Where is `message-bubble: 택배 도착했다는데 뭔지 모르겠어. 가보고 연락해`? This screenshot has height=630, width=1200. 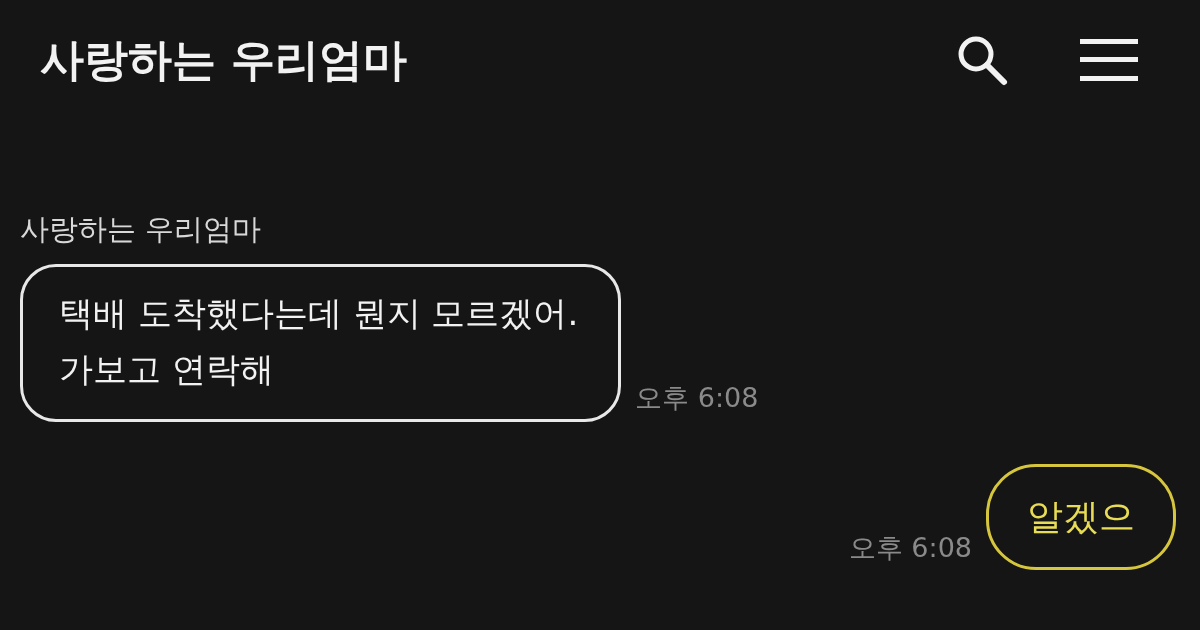 message-bubble: 택배 도착했다는데 뭔지 모르겠어. 가보고 연락해 is located at coordinates (321, 343).